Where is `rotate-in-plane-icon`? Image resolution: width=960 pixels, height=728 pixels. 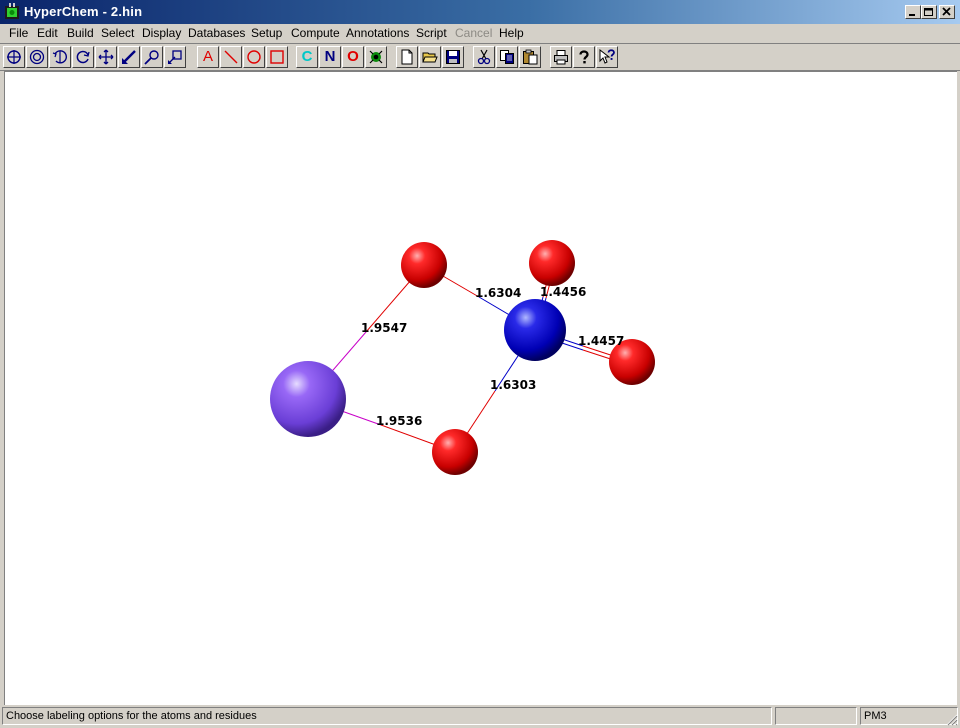 rotate-in-plane-icon is located at coordinates (83, 57).